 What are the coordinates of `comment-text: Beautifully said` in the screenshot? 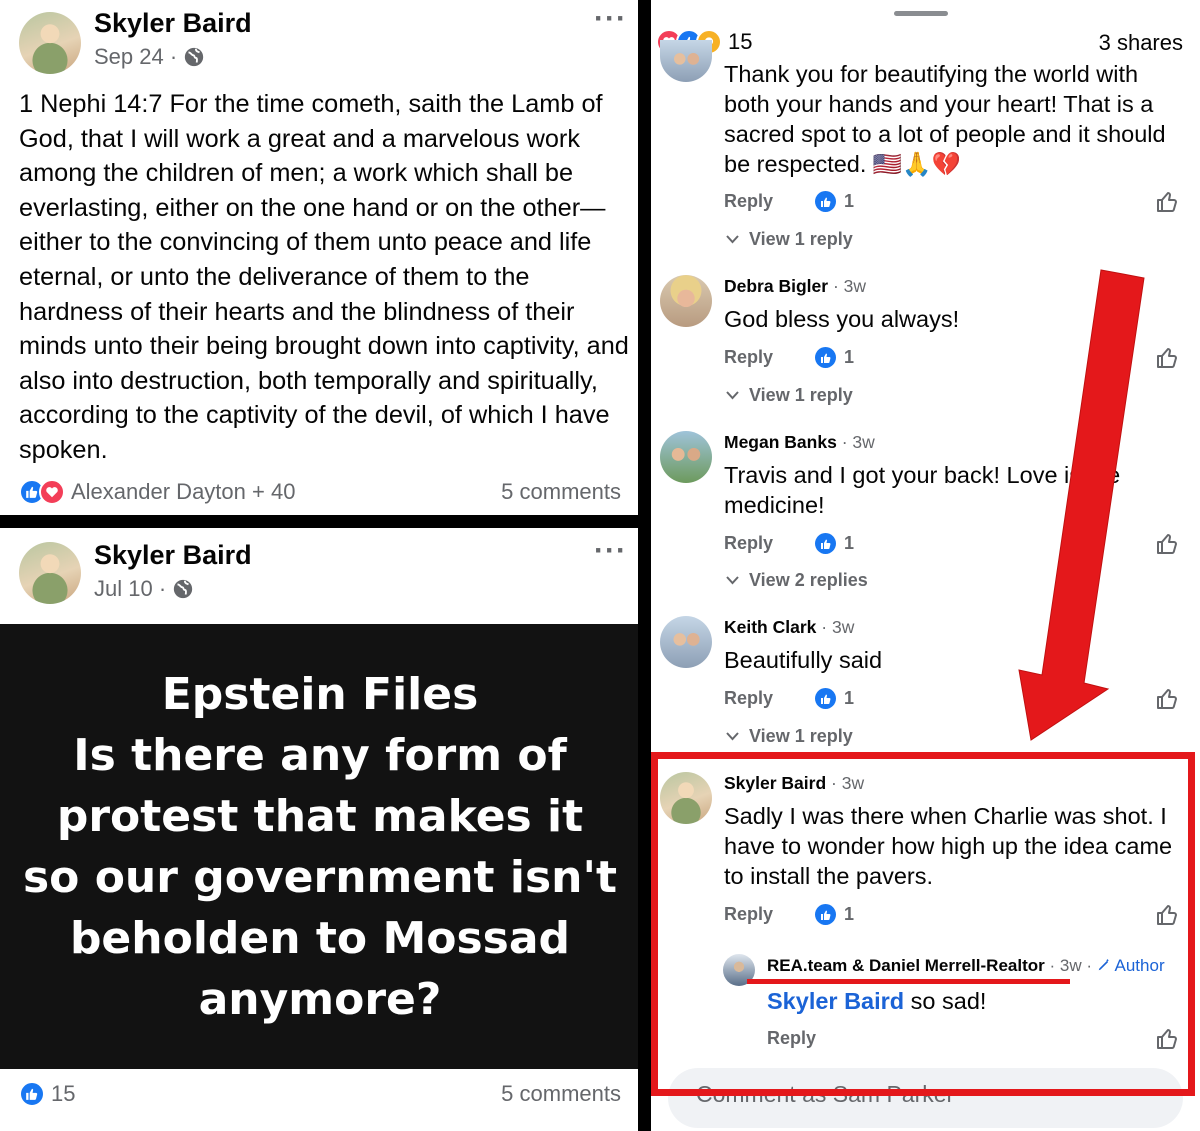 It's located at (803, 660).